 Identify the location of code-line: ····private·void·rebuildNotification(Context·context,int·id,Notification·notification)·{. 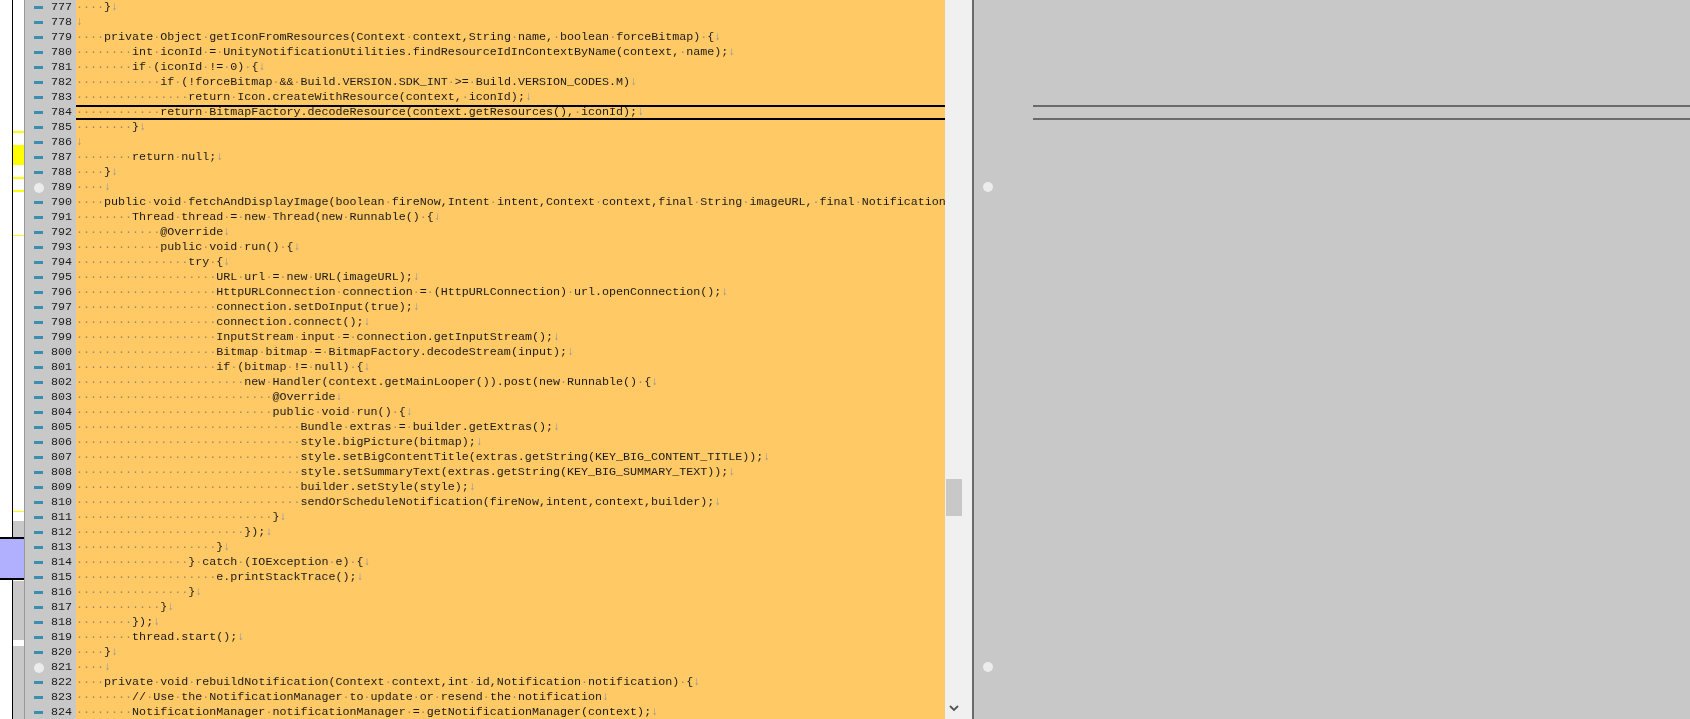
(385, 682).